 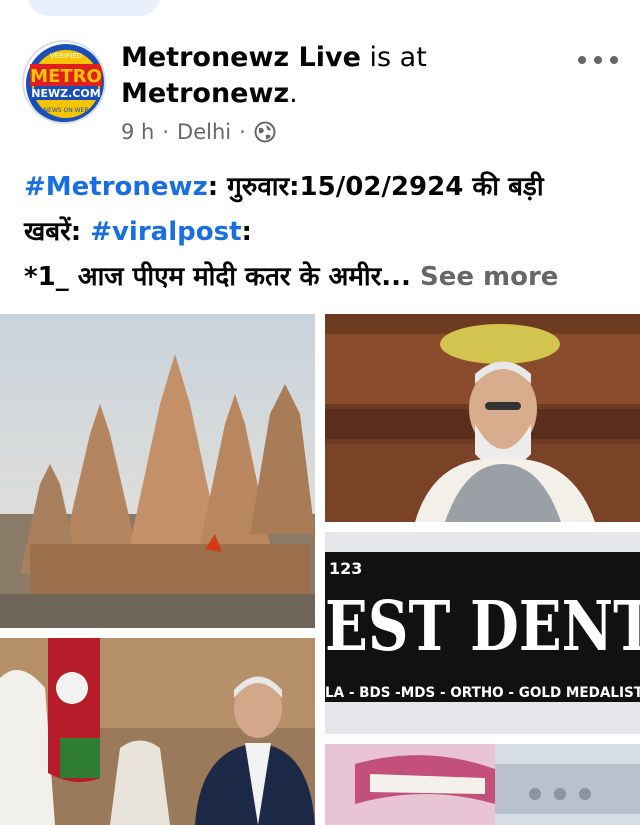 What do you see at coordinates (165, 232) in the screenshot?
I see `hashtag-viralpost: #viralpost` at bounding box center [165, 232].